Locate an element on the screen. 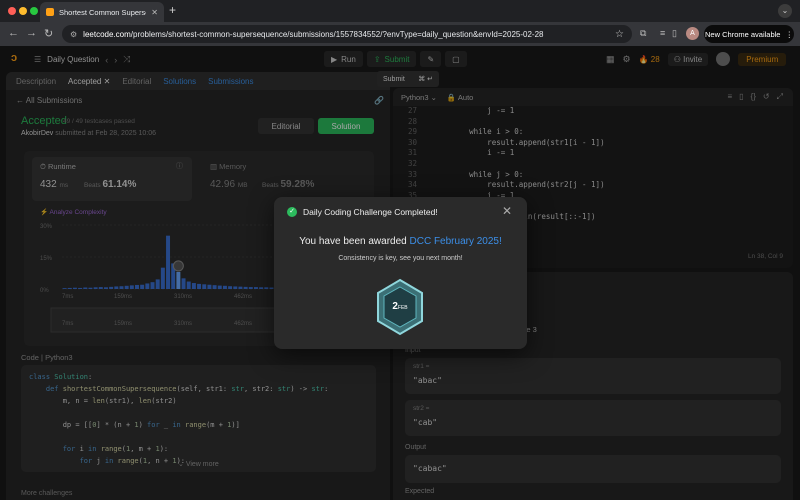  award-message: You have been awarded DCC February 2025! is located at coordinates (400, 241).